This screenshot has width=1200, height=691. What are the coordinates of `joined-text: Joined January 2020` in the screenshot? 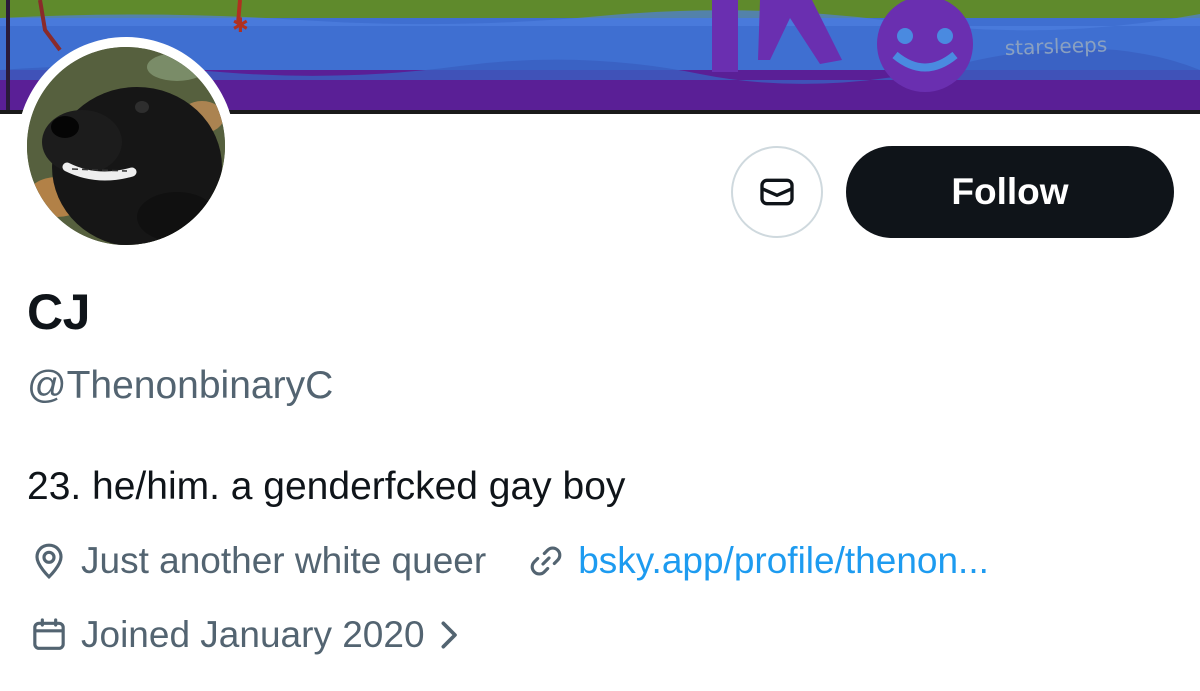 It's located at (253, 634).